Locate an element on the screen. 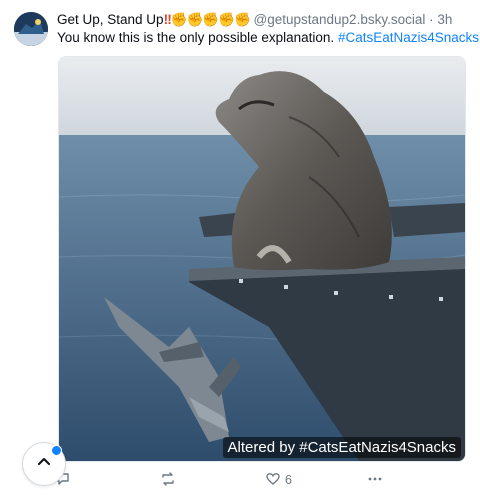 The width and height of the screenshot is (480, 497). like-button: 6 is located at coordinates (278, 480).